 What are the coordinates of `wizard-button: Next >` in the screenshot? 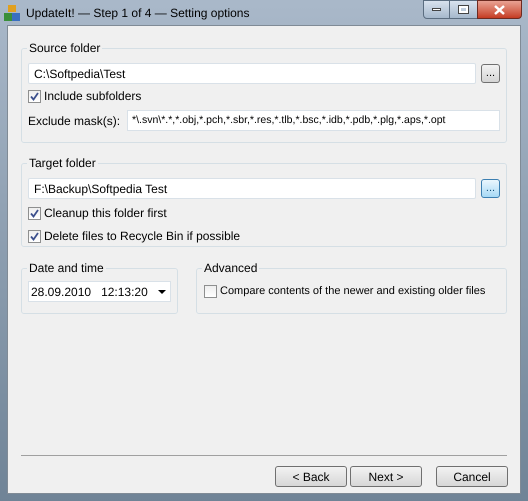 It's located at (386, 476).